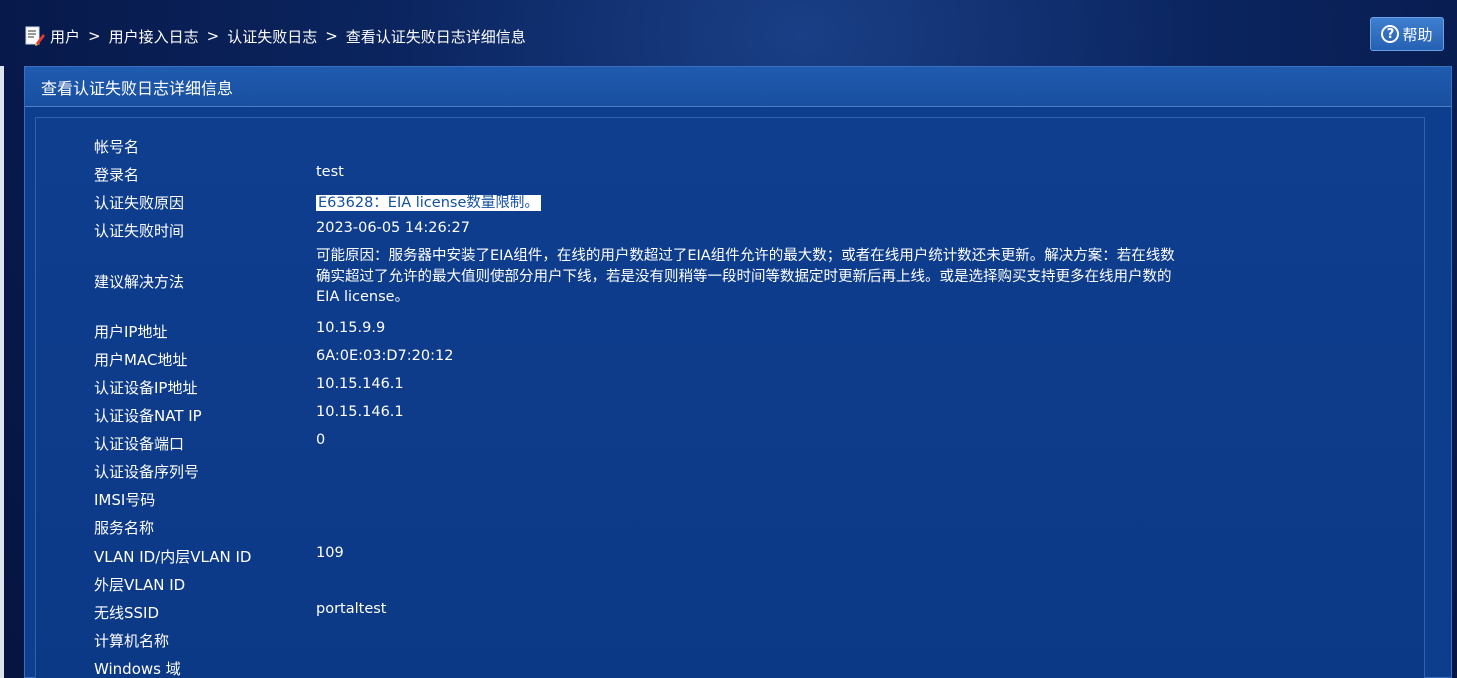 The height and width of the screenshot is (678, 1457). What do you see at coordinates (321, 440) in the screenshot?
I see `field-value-device-port: 0` at bounding box center [321, 440].